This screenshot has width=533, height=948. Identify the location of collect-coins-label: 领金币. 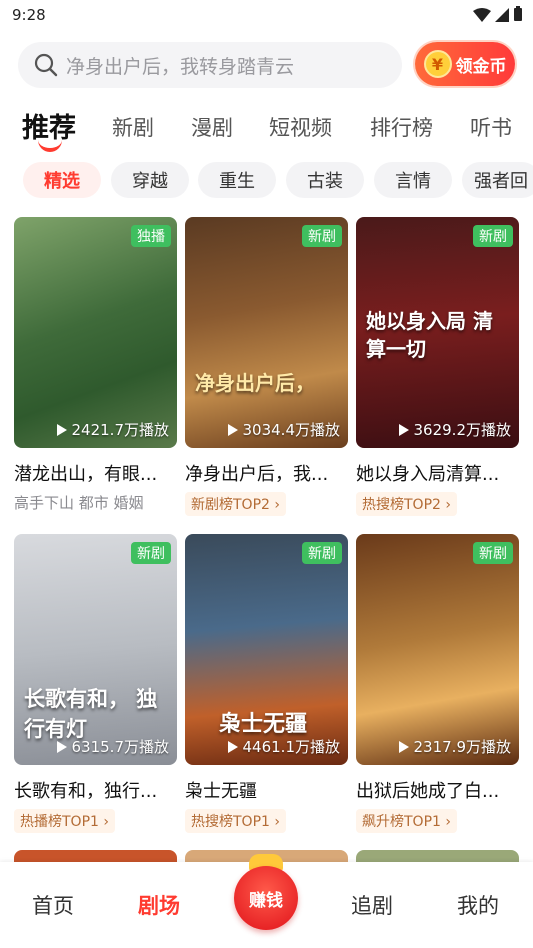
(481, 66).